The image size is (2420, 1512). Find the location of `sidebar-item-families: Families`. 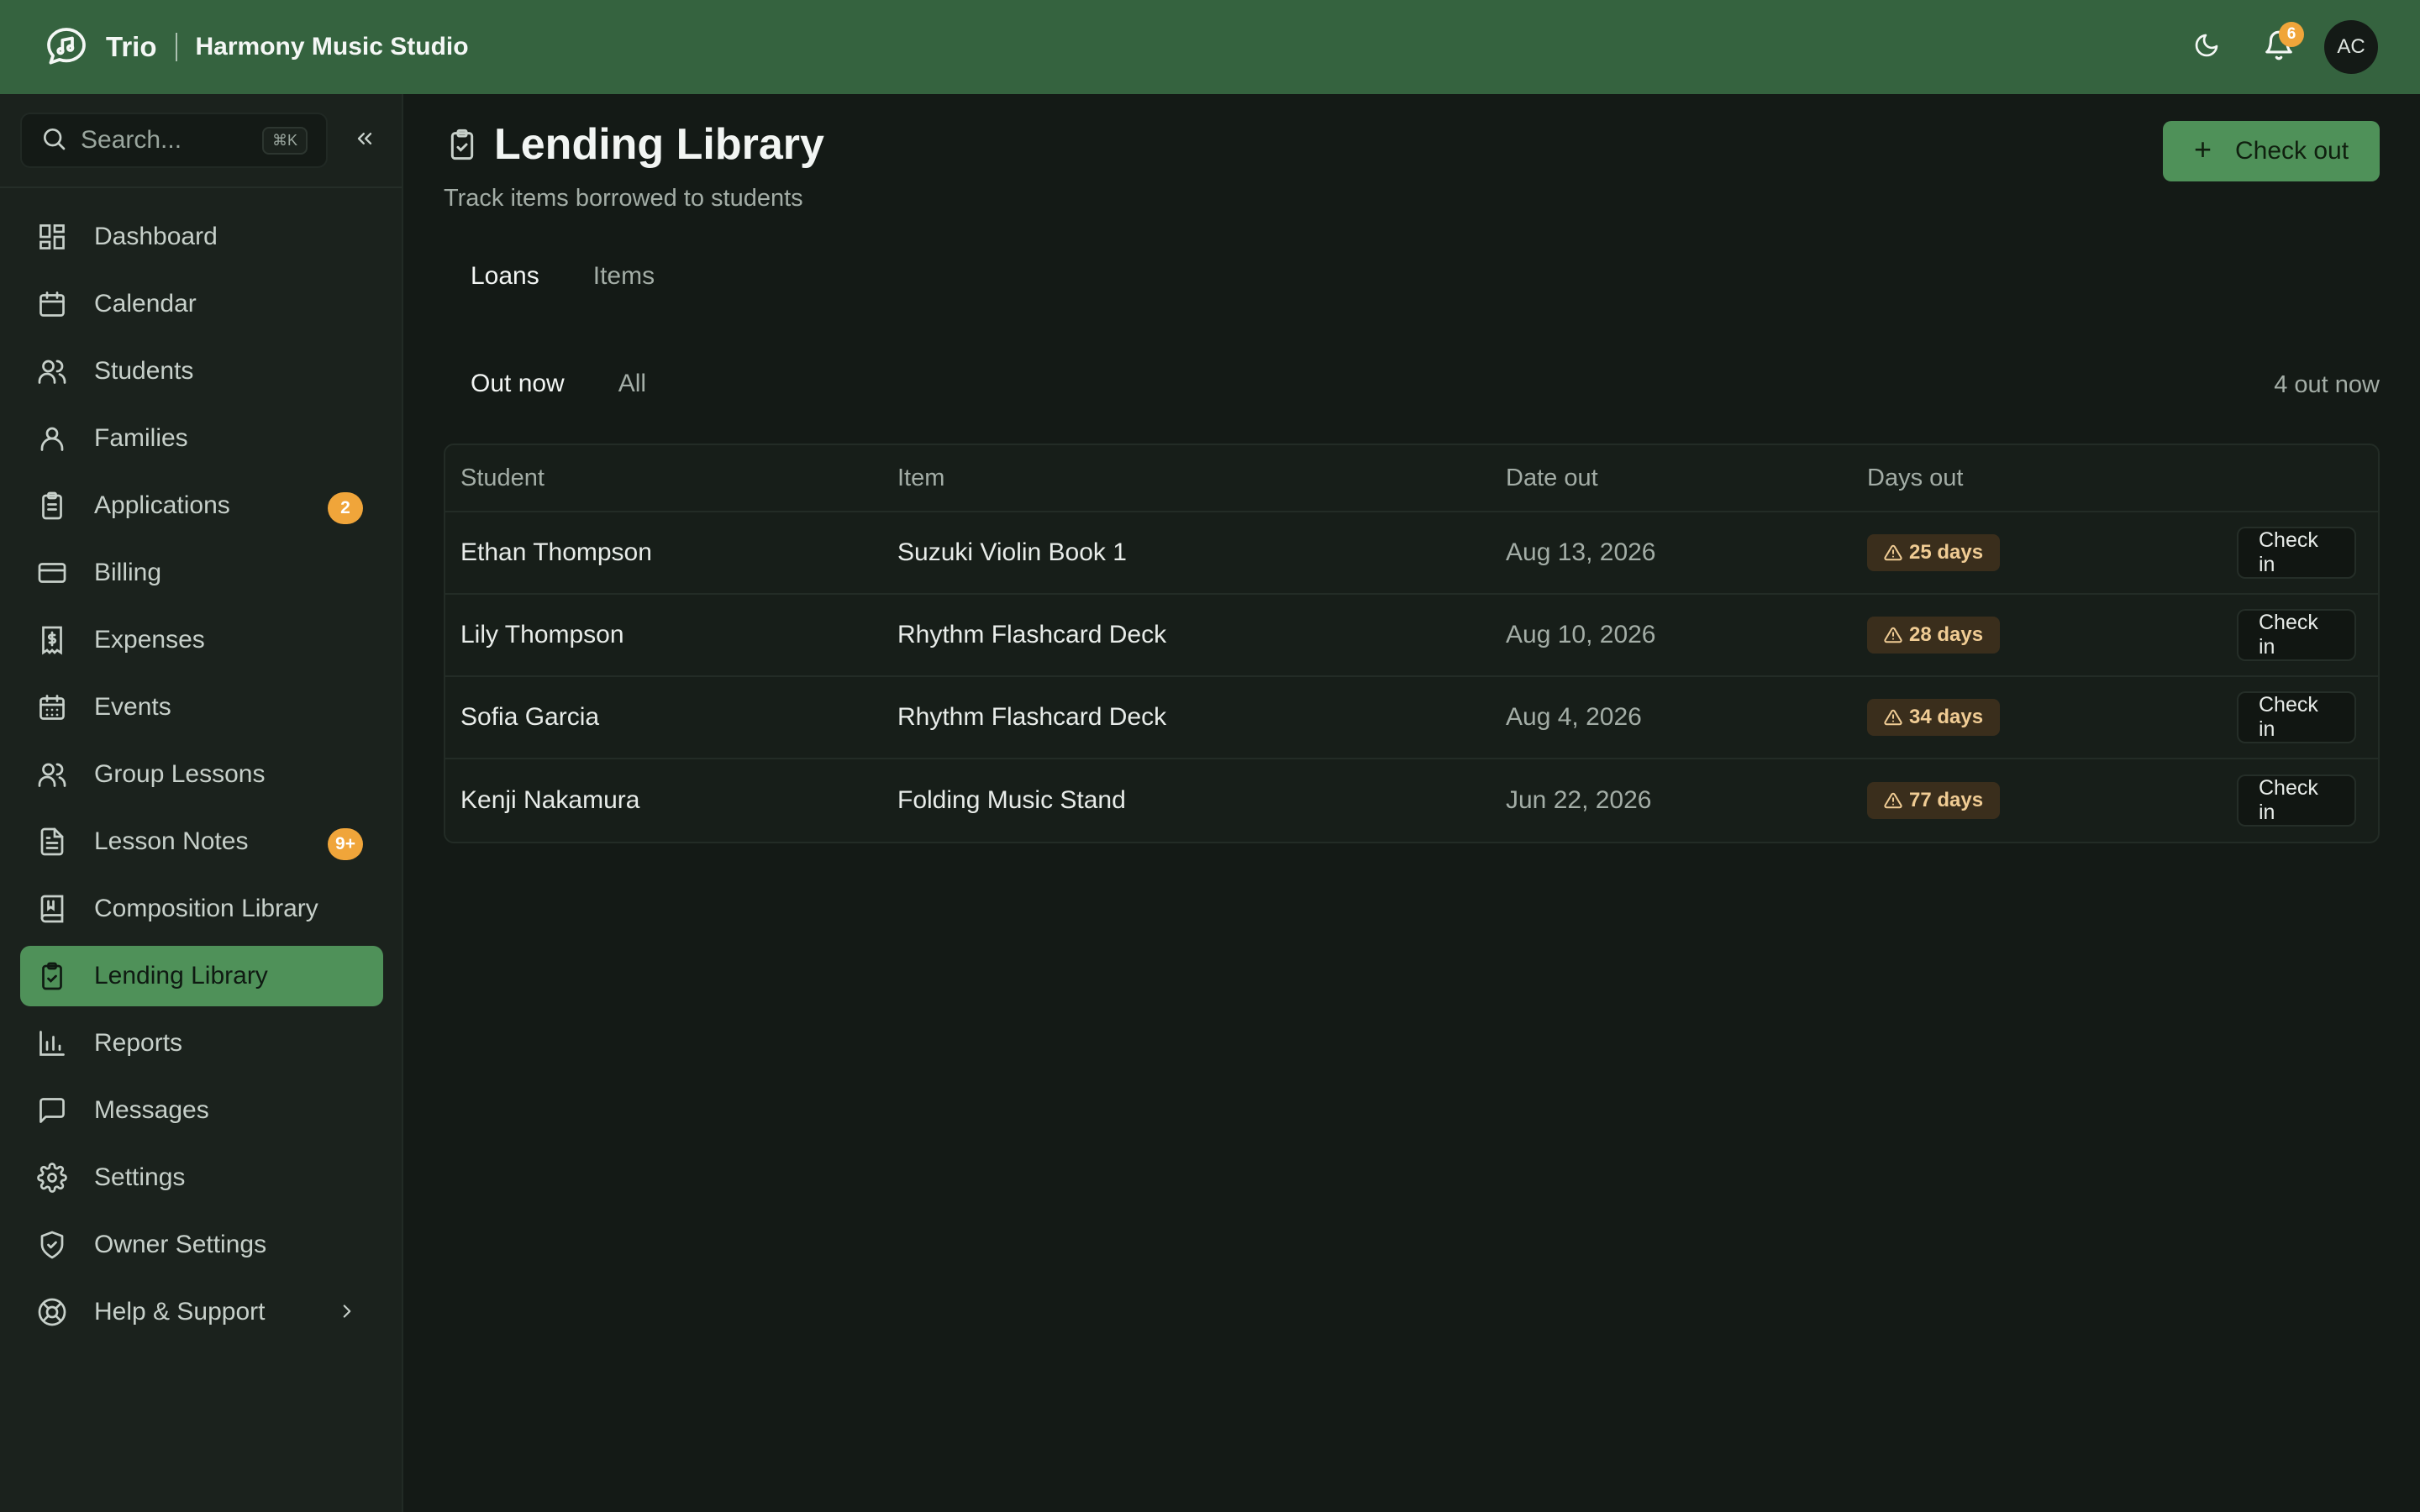

sidebar-item-families: Families is located at coordinates (202, 438).